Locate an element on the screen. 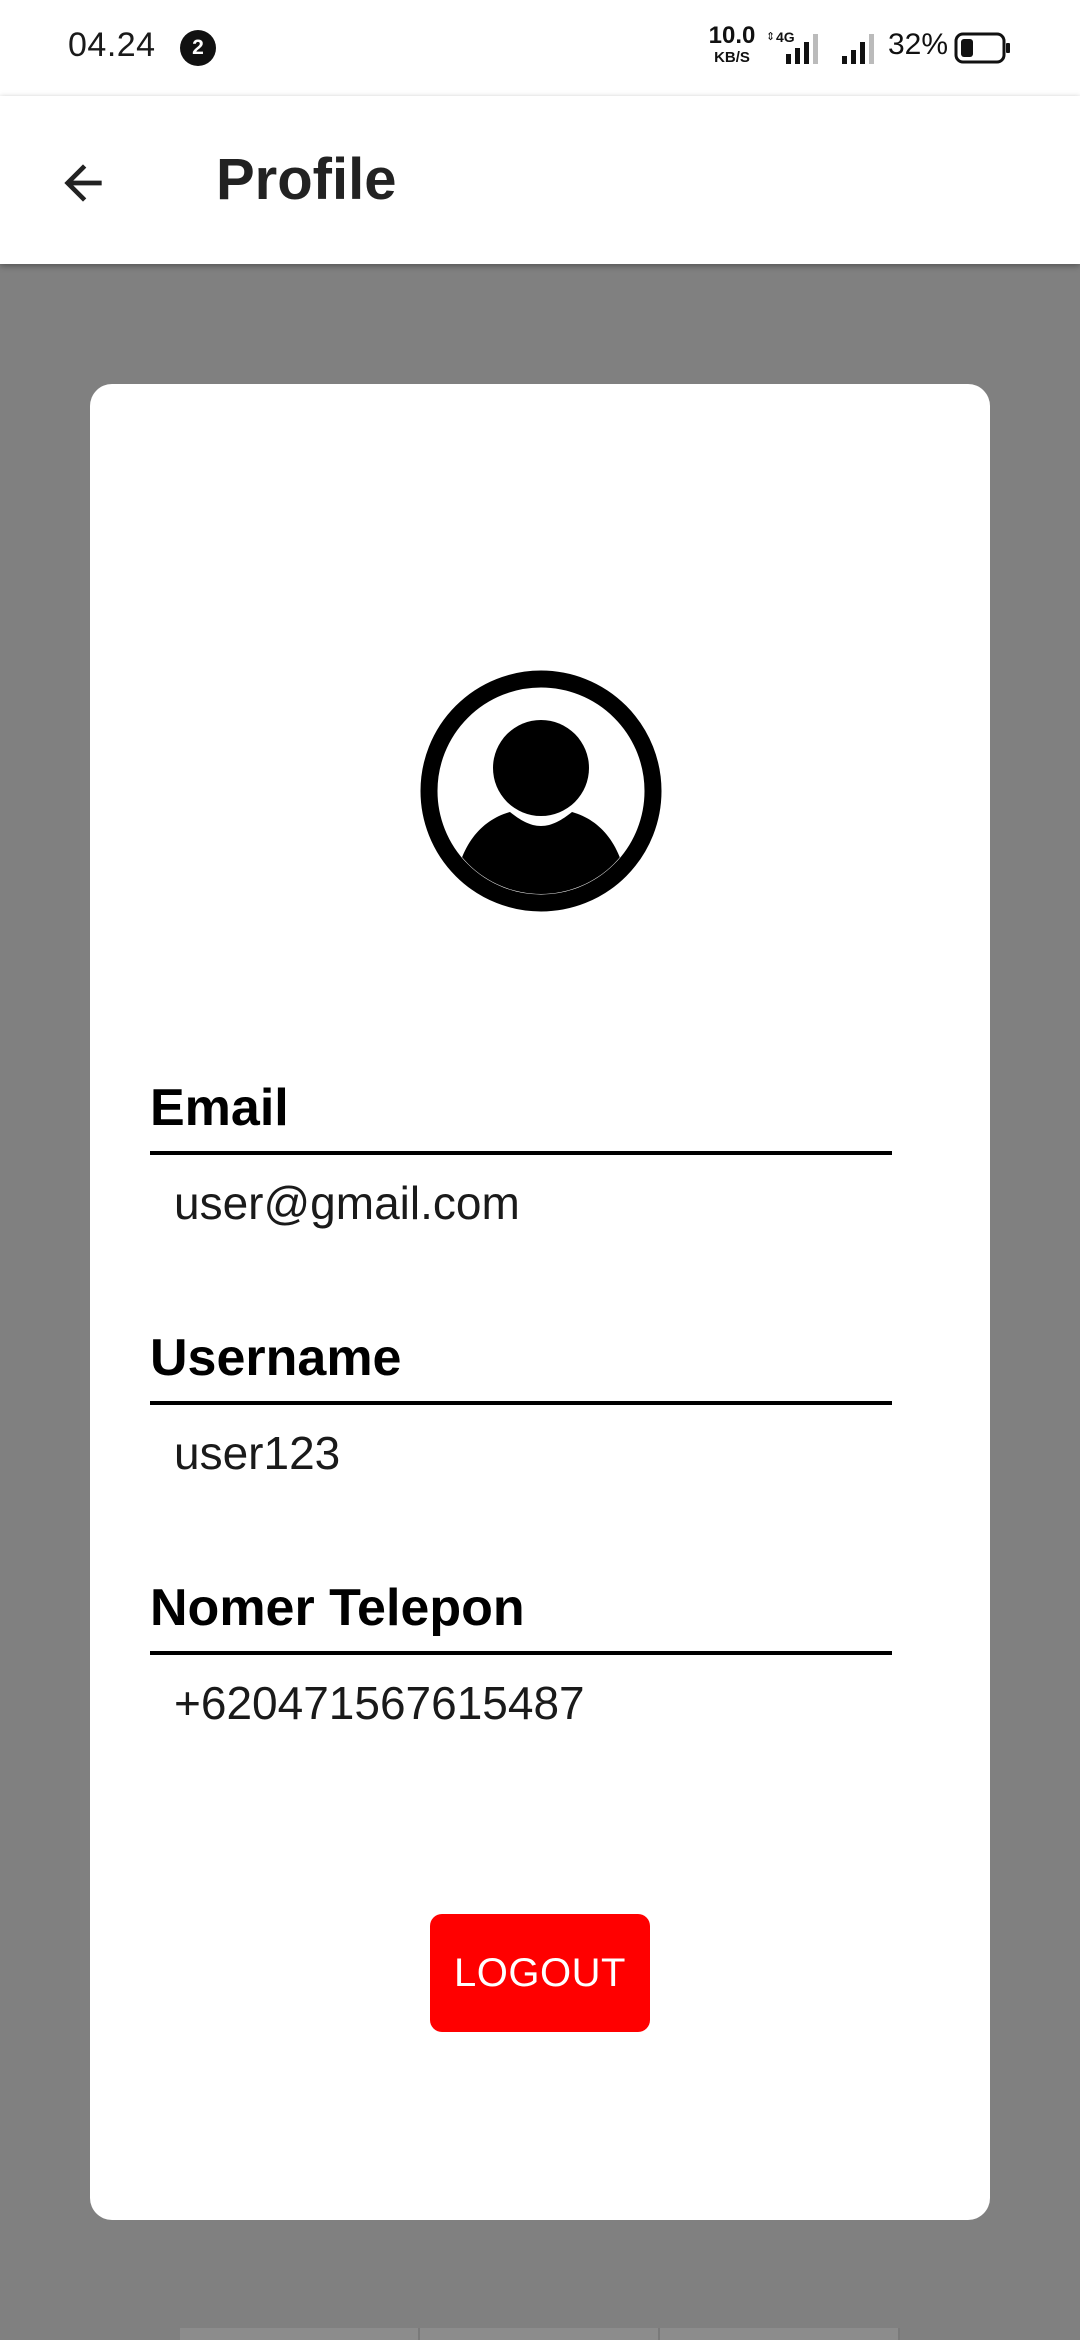 The width and height of the screenshot is (1080, 2340). network-speed-unit: KB/S is located at coordinates (732, 57).